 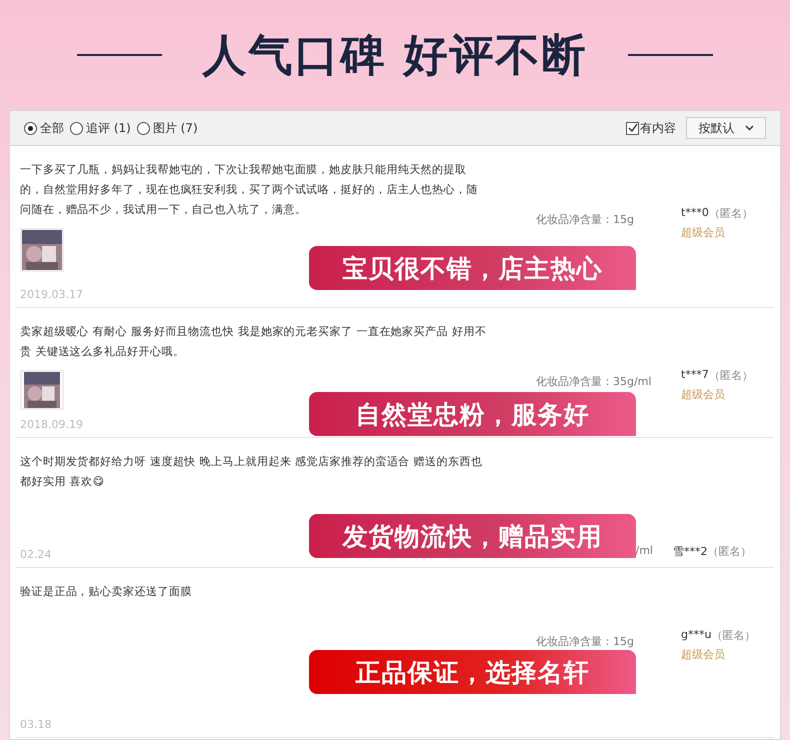 What do you see at coordinates (167, 128) in the screenshot?
I see `filter-radio: 图片 (7)` at bounding box center [167, 128].